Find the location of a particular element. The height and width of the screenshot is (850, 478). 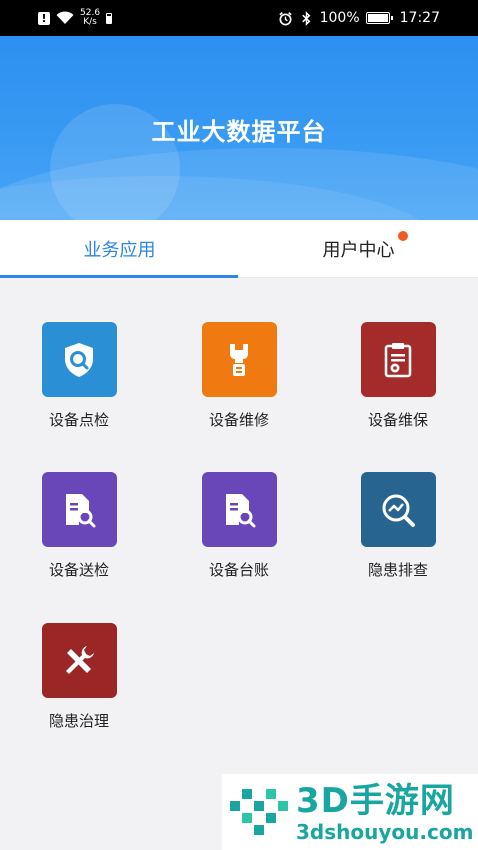

watermark-text: 3D手游网 3dshouyou.com is located at coordinates (384, 812).